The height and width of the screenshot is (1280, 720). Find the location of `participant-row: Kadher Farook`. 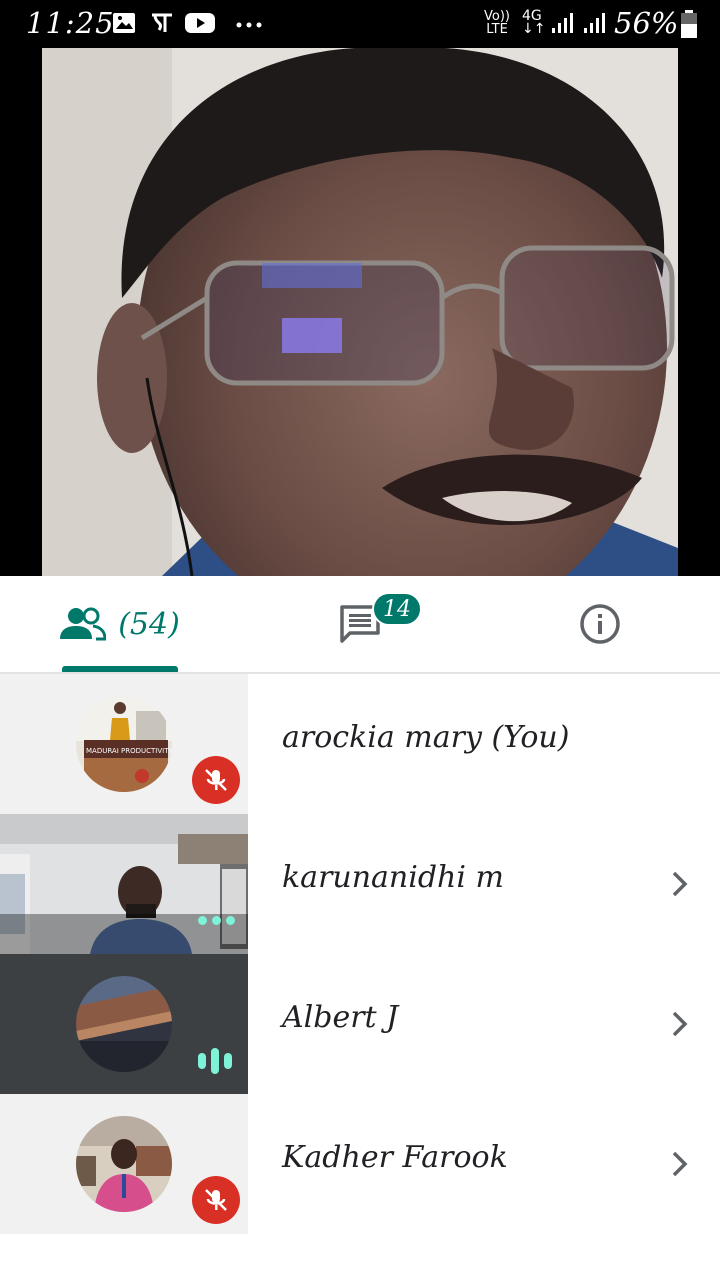

participant-row: Kadher Farook is located at coordinates (360, 1164).